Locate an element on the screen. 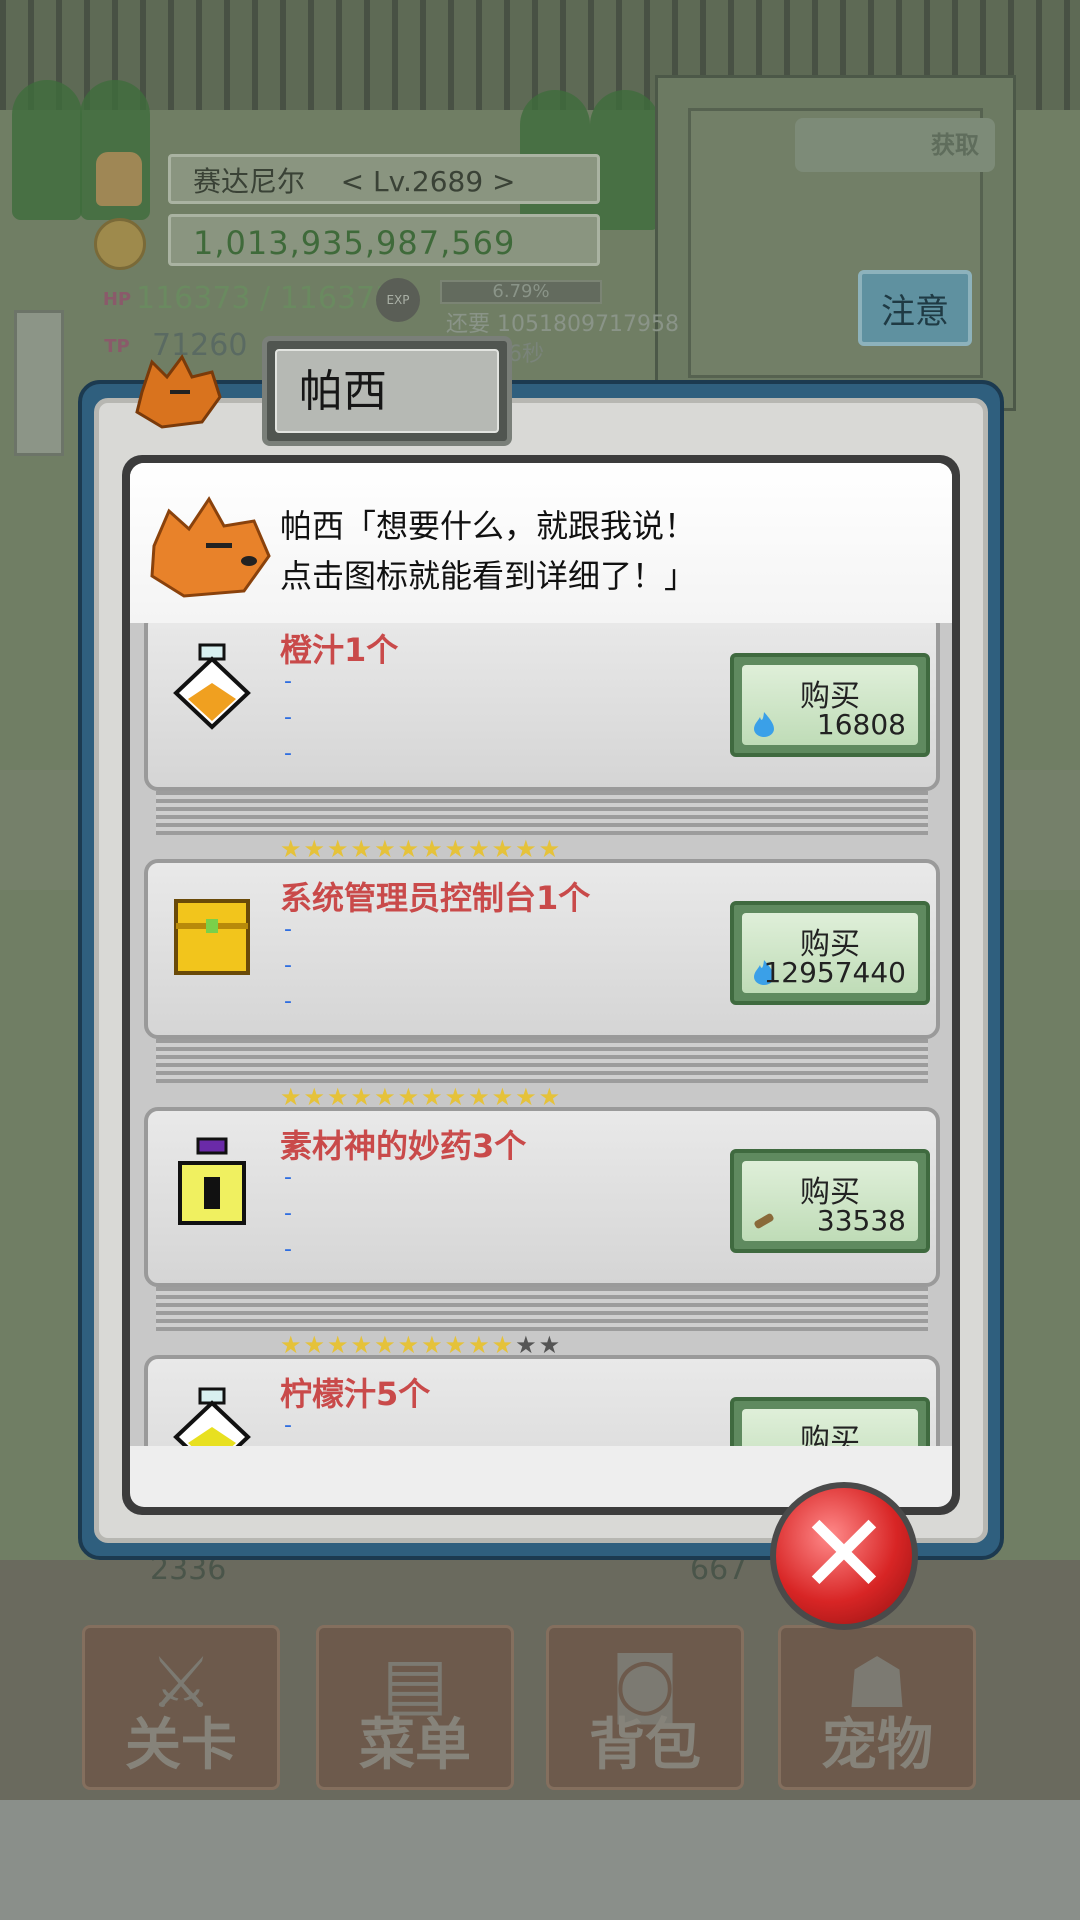 This screenshot has width=1080, height=1920. item-name: 素材神的妙药3个 is located at coordinates (403, 1146).